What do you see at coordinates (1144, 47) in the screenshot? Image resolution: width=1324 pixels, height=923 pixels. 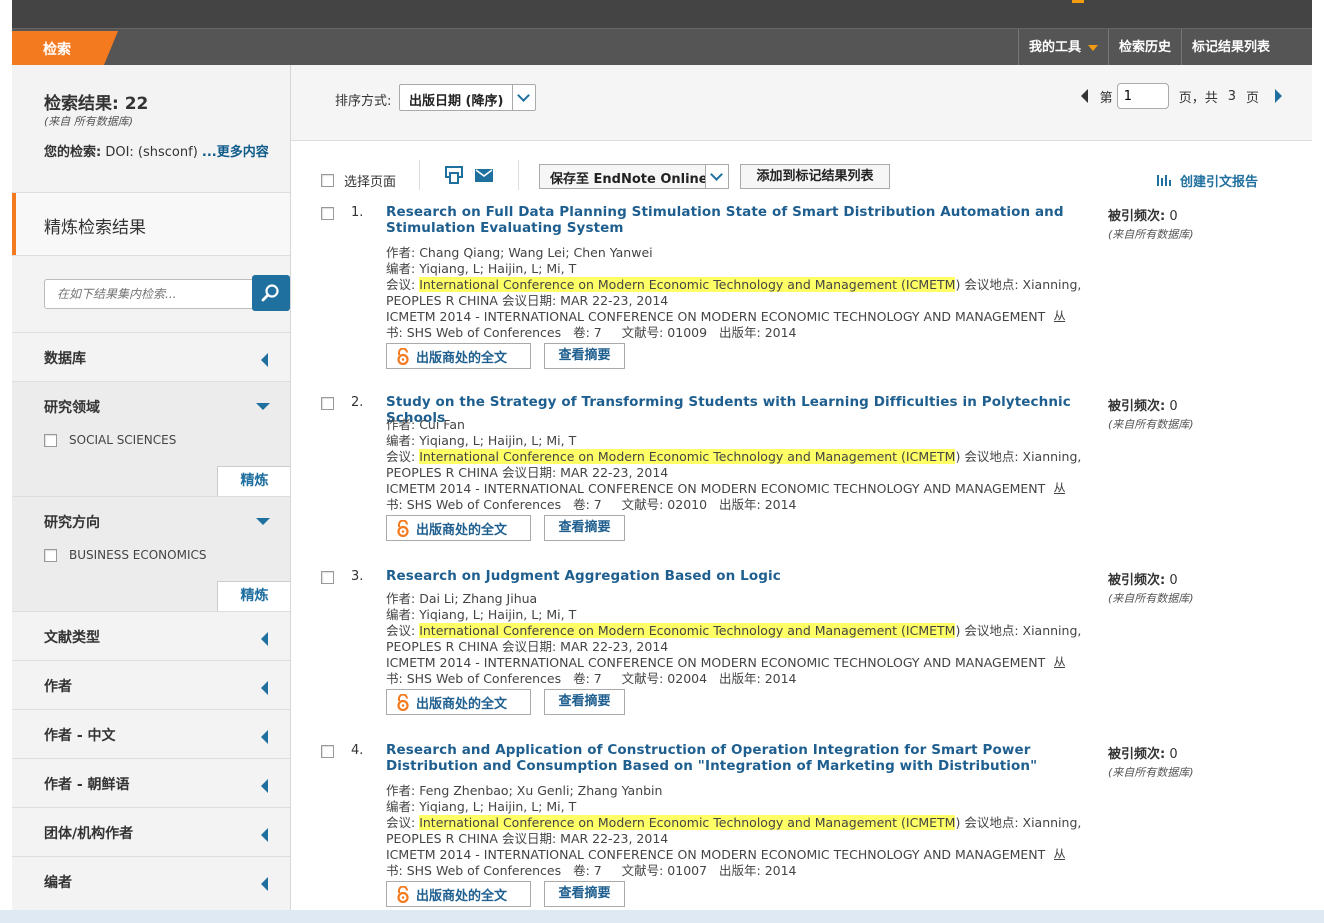 I see `nav-search-history: 检索历史` at bounding box center [1144, 47].